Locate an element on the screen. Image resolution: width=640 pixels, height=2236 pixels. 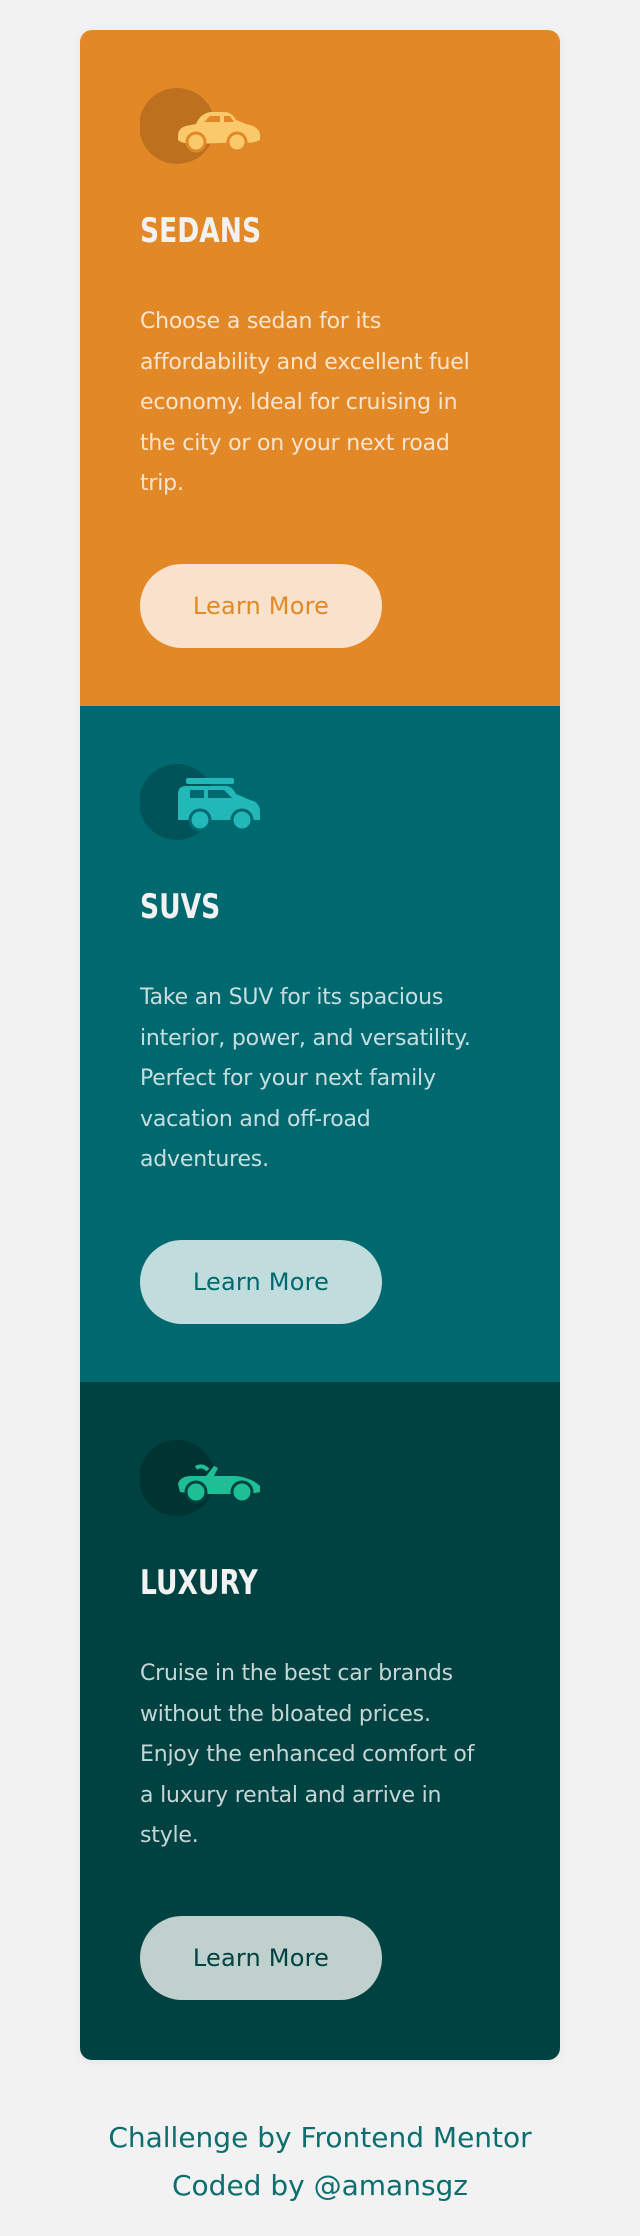
attribution-coded-by: Coded by @amansgz is located at coordinates (320, 2186).